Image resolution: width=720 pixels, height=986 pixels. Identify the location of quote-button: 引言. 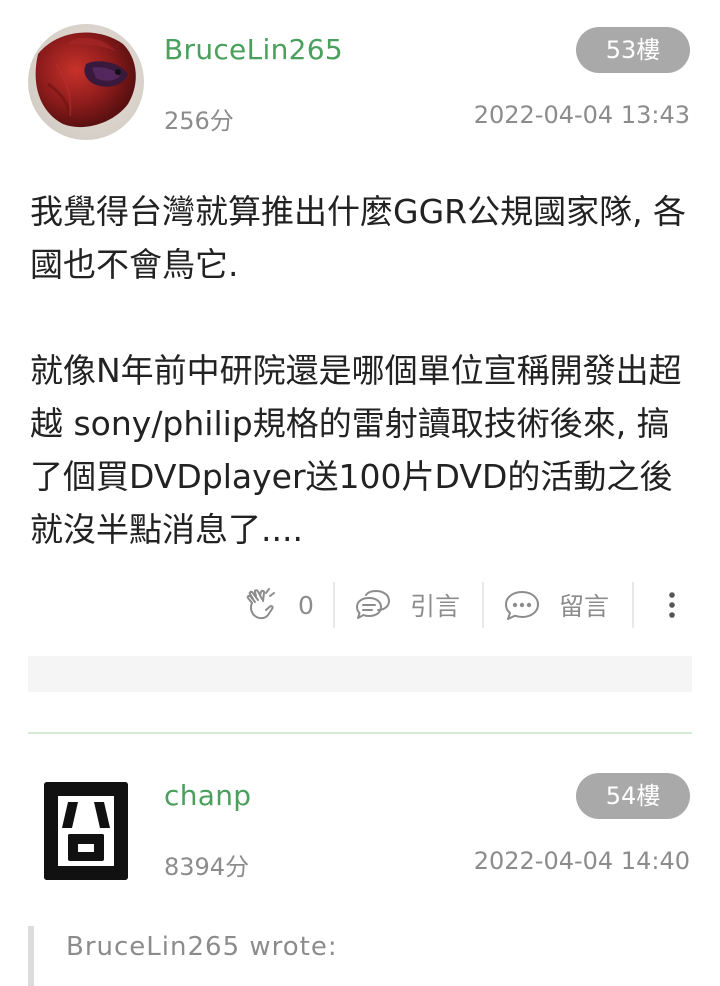
(407, 605).